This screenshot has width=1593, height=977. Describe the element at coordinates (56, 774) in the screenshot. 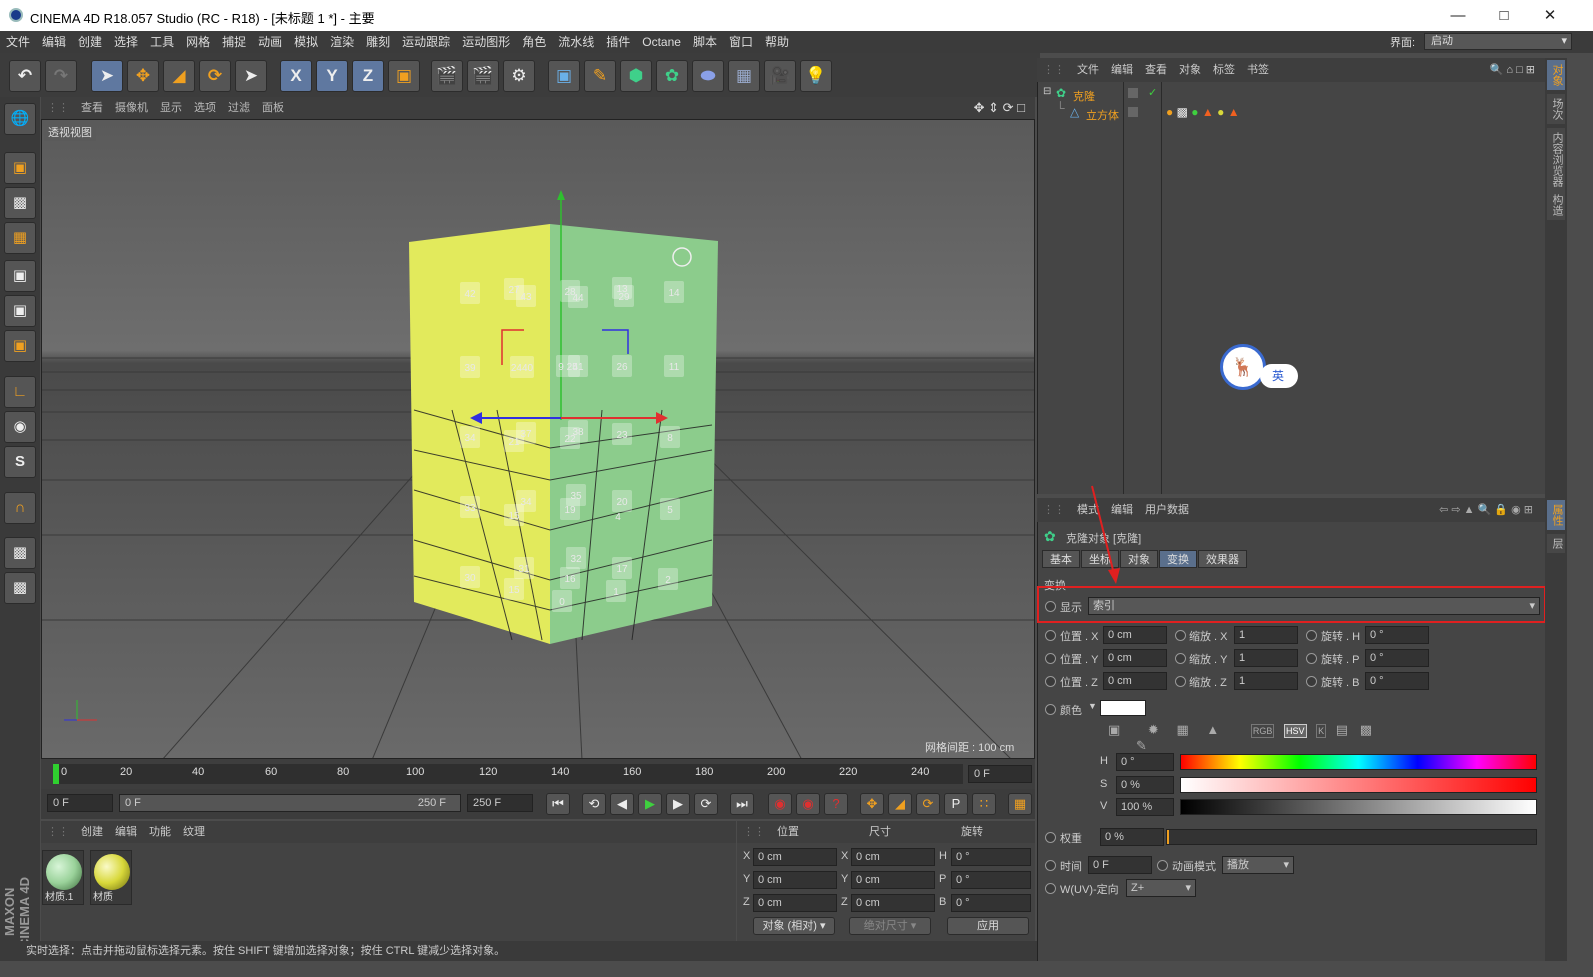

I see `timeline-playhead` at that location.